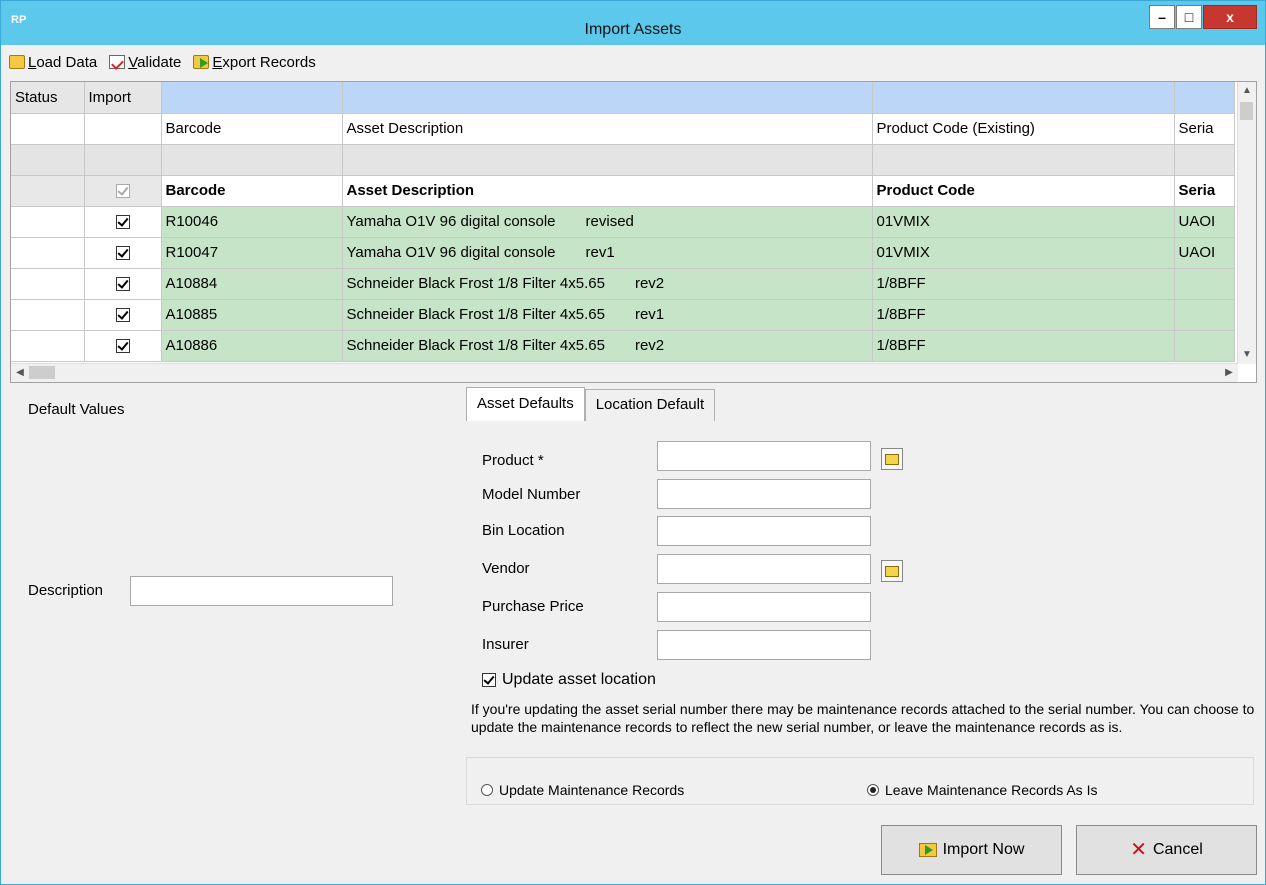 This screenshot has height=885, width=1266. What do you see at coordinates (764, 456) in the screenshot?
I see `product-input` at bounding box center [764, 456].